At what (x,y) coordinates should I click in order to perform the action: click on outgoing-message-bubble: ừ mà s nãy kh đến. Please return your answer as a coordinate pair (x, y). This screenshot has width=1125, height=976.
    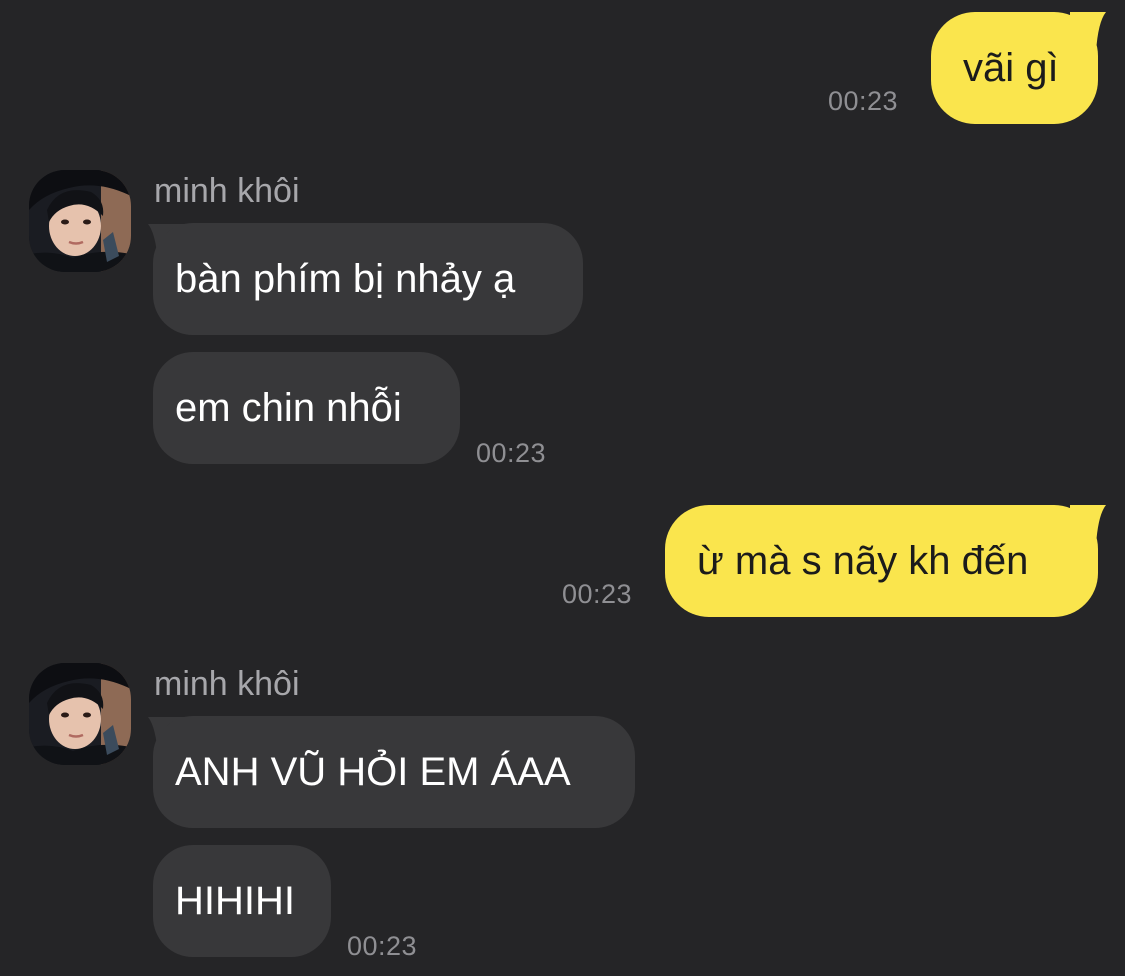
    Looking at the image, I should click on (881, 561).